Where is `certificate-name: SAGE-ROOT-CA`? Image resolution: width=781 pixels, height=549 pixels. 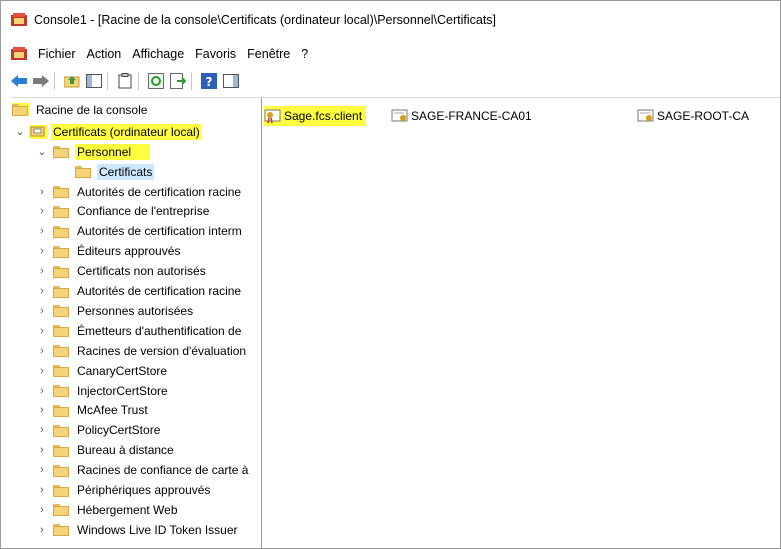 certificate-name: SAGE-ROOT-CA is located at coordinates (703, 116).